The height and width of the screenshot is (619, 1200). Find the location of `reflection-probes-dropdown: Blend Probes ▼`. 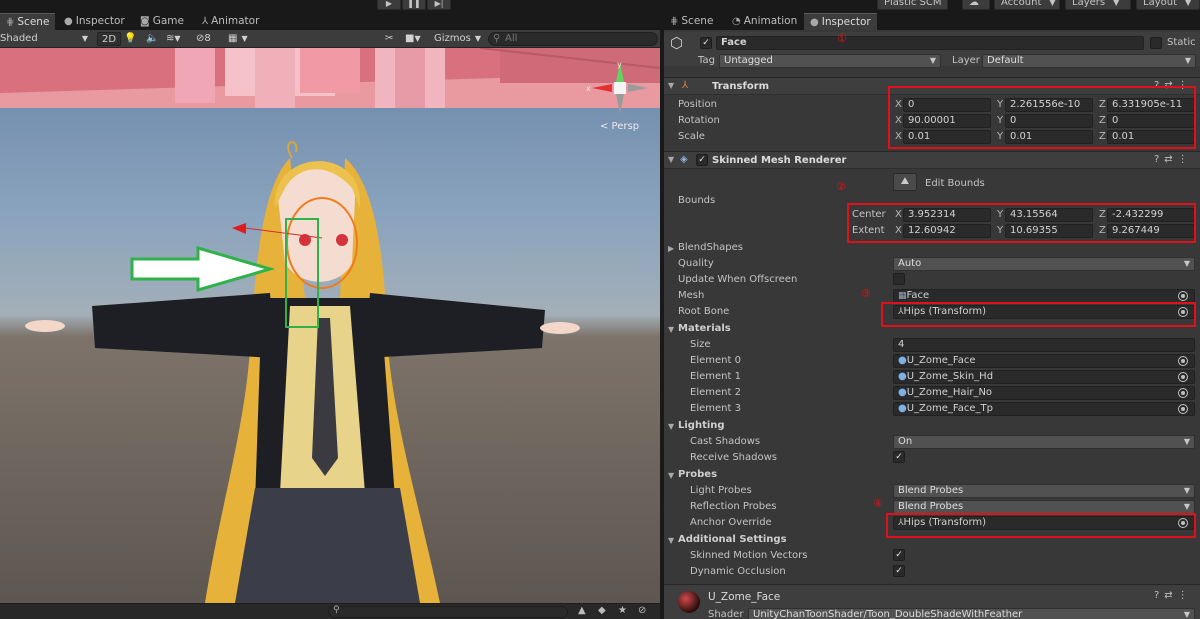

reflection-probes-dropdown: Blend Probes ▼ is located at coordinates (1044, 507).